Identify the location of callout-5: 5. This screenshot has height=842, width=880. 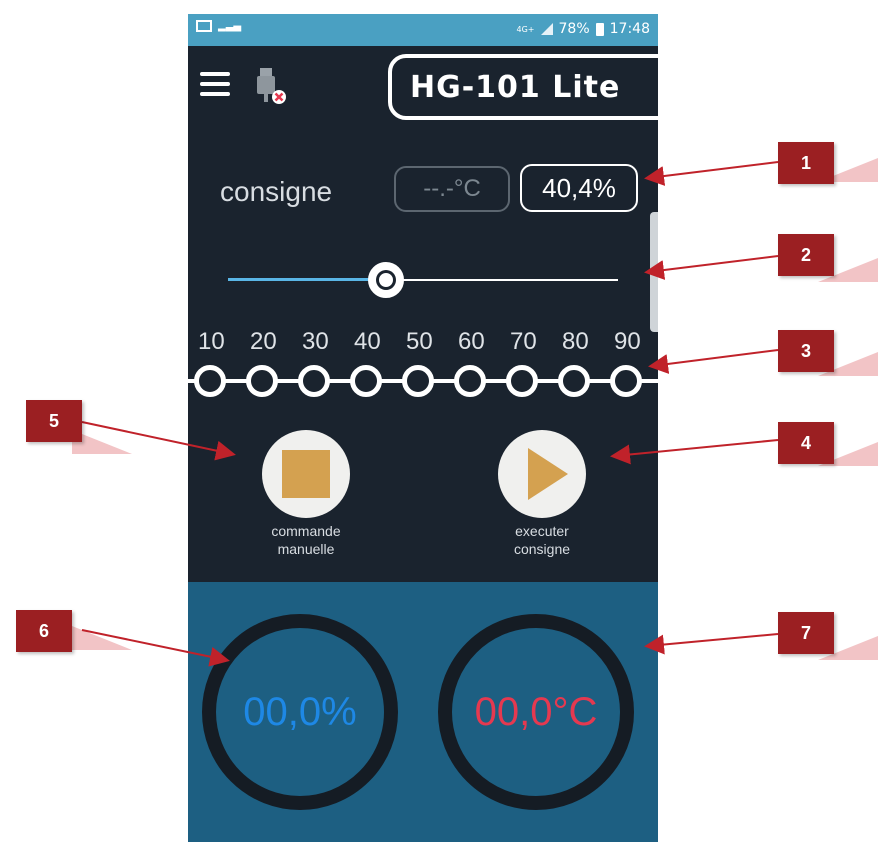
(54, 421).